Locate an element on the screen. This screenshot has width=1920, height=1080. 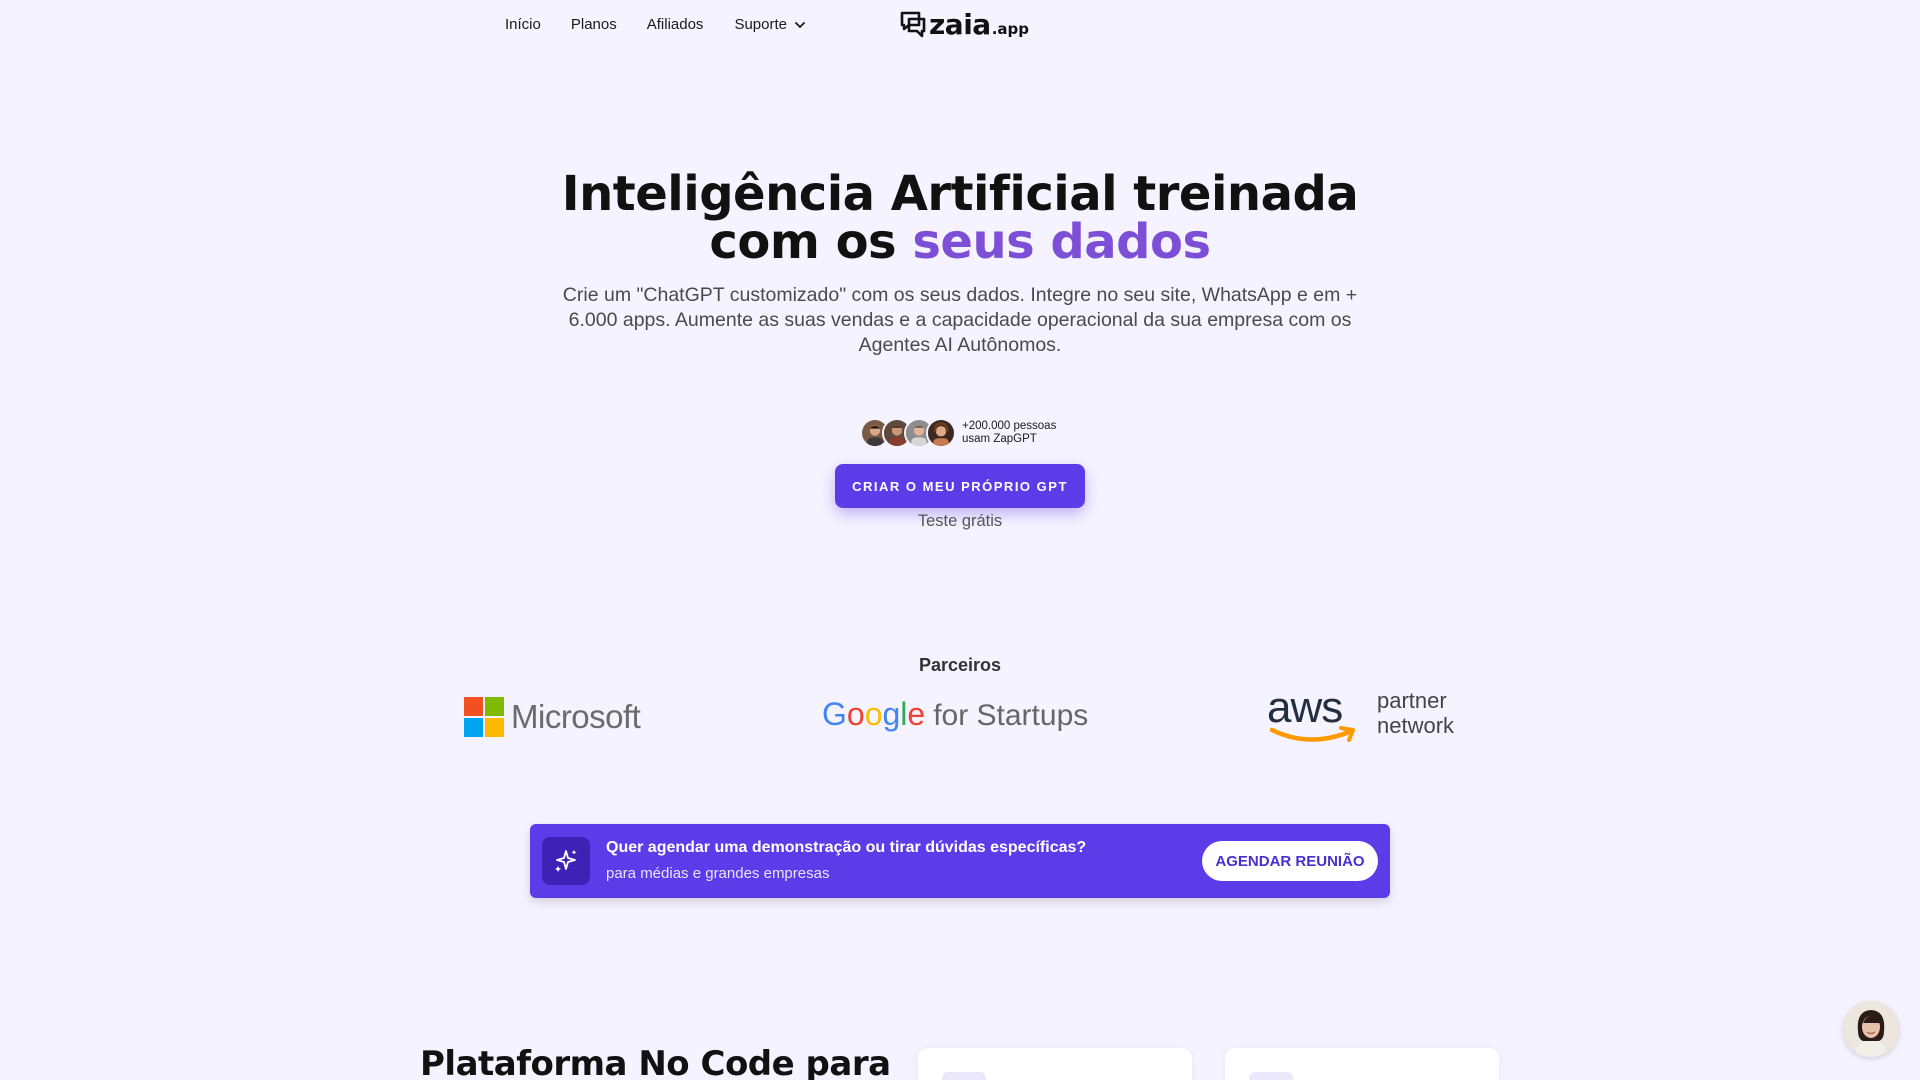
hero-title-accent: seus dados is located at coordinates (1061, 242).